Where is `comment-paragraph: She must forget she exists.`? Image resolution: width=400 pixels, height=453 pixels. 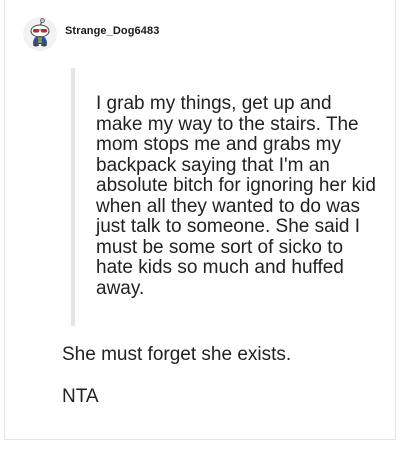
comment-paragraph: She must forget she exists. is located at coordinates (177, 354).